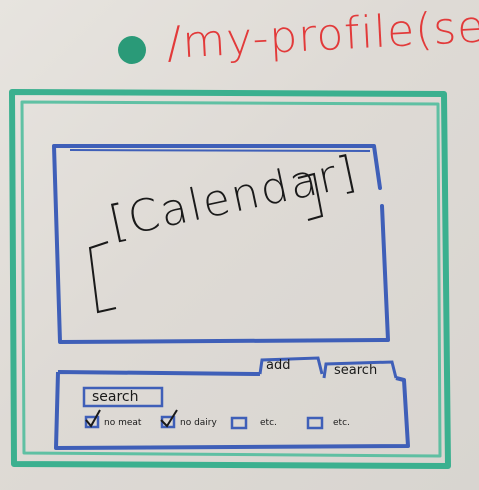 The width and height of the screenshot is (479, 490). I want to click on filter-label-no-dairy: no dairy, so click(198, 423).